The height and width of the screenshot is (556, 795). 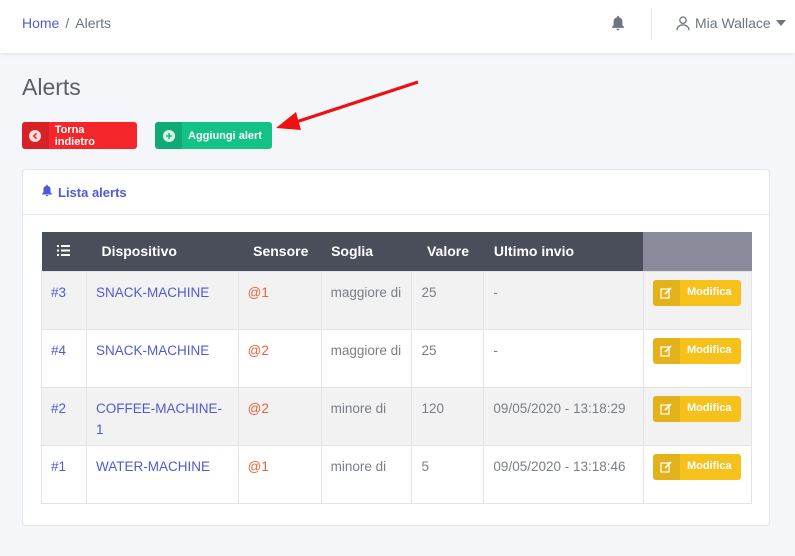 I want to click on chevron-down-icon, so click(x=780, y=23).